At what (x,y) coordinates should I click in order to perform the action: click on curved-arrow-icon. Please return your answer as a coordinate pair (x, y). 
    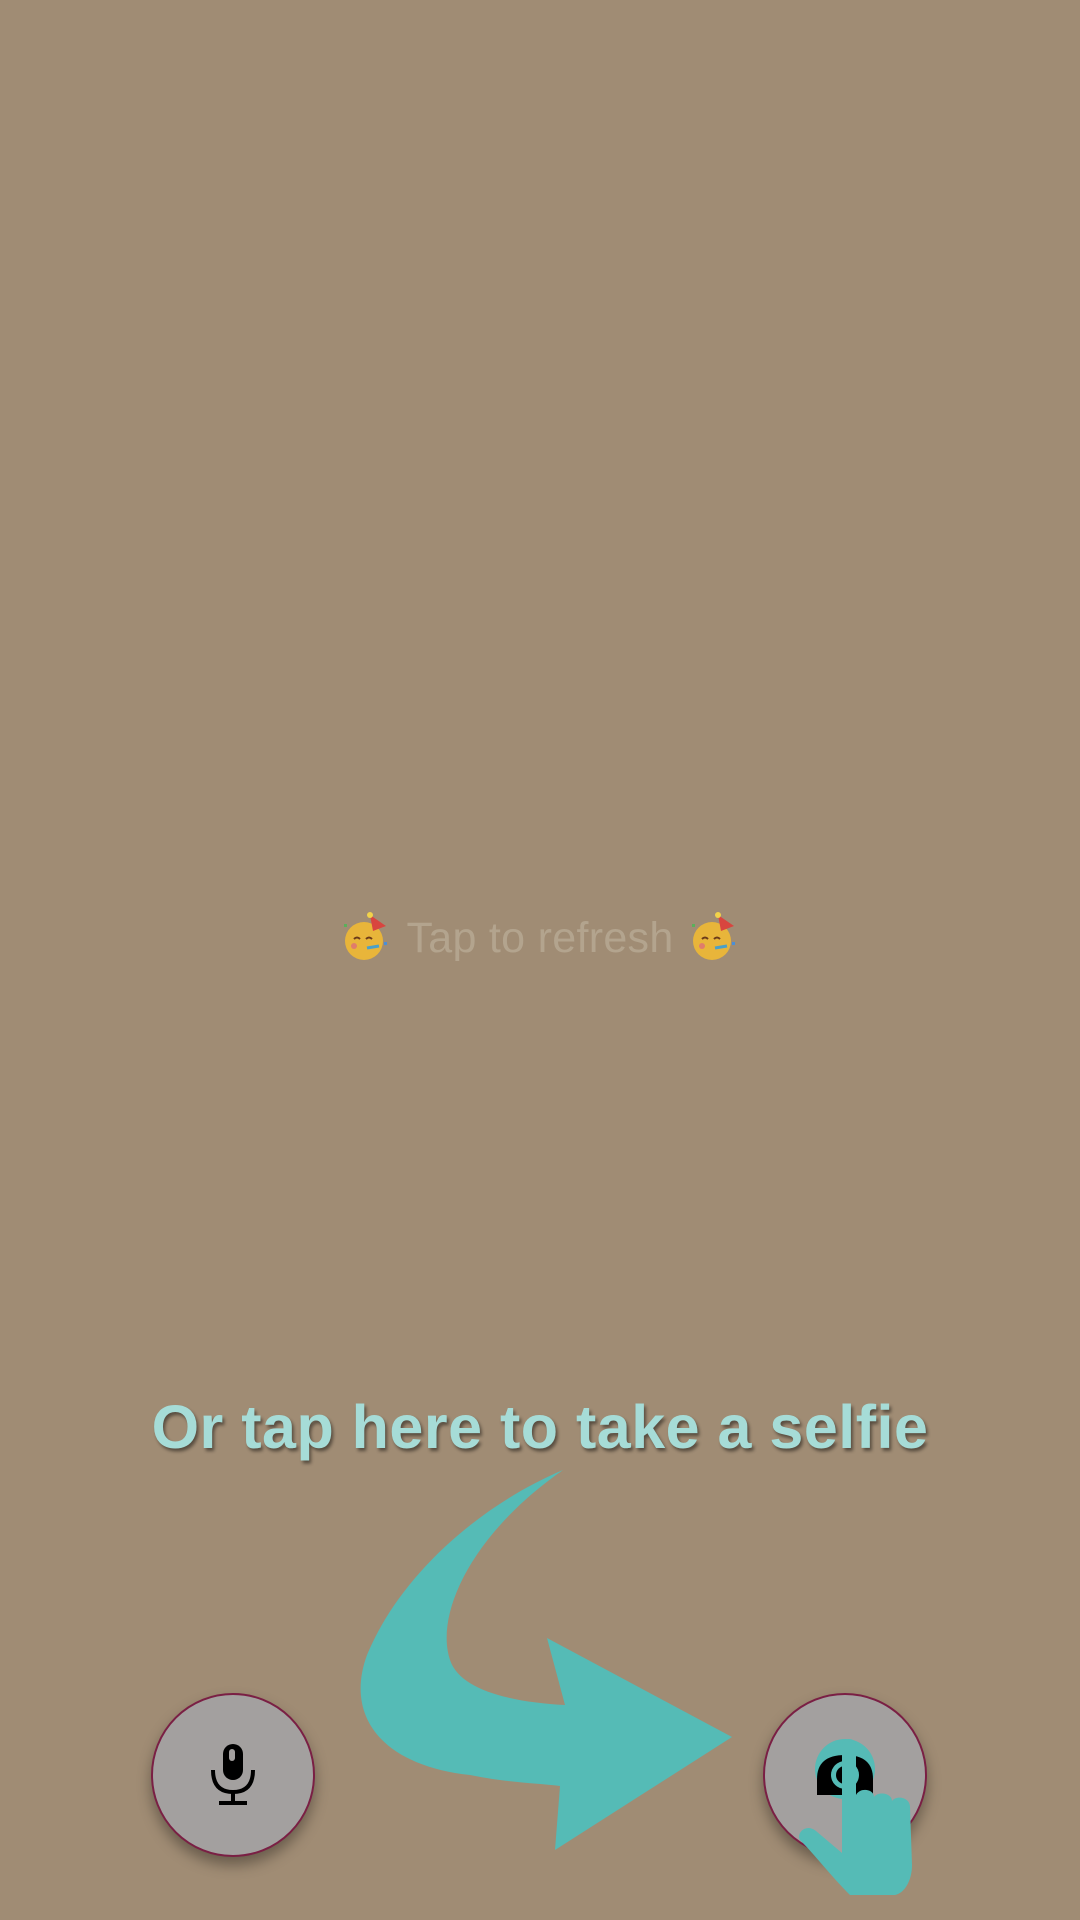
    Looking at the image, I should click on (546, 1660).